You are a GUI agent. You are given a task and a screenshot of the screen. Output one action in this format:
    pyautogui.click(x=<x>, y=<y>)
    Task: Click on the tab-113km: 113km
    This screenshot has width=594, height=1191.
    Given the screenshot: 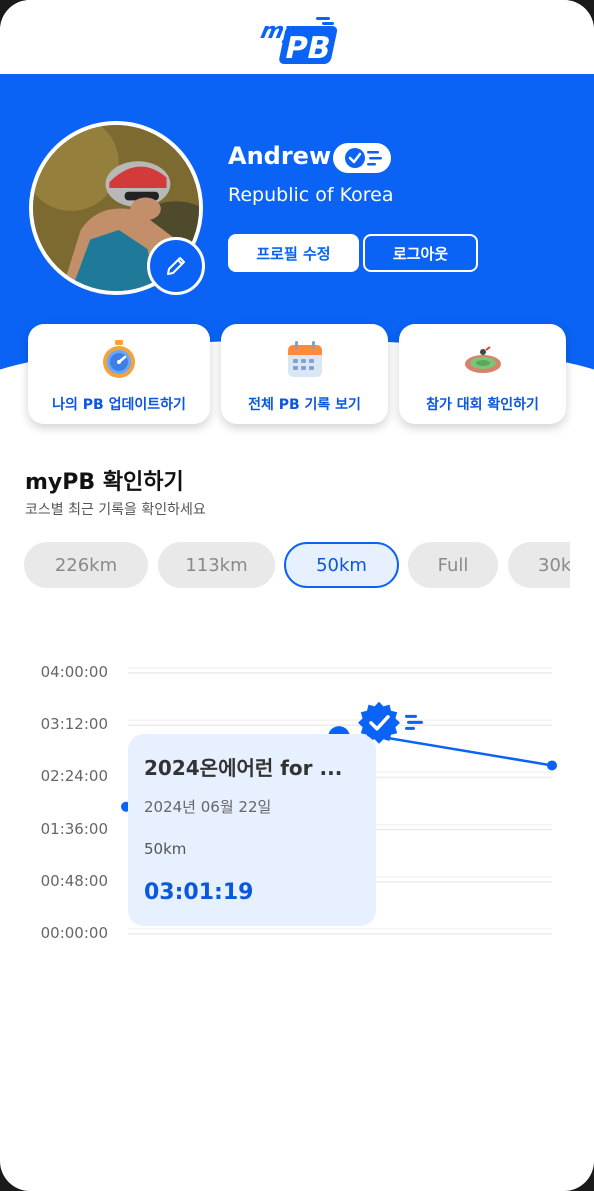 What is the action you would take?
    pyautogui.click(x=216, y=565)
    